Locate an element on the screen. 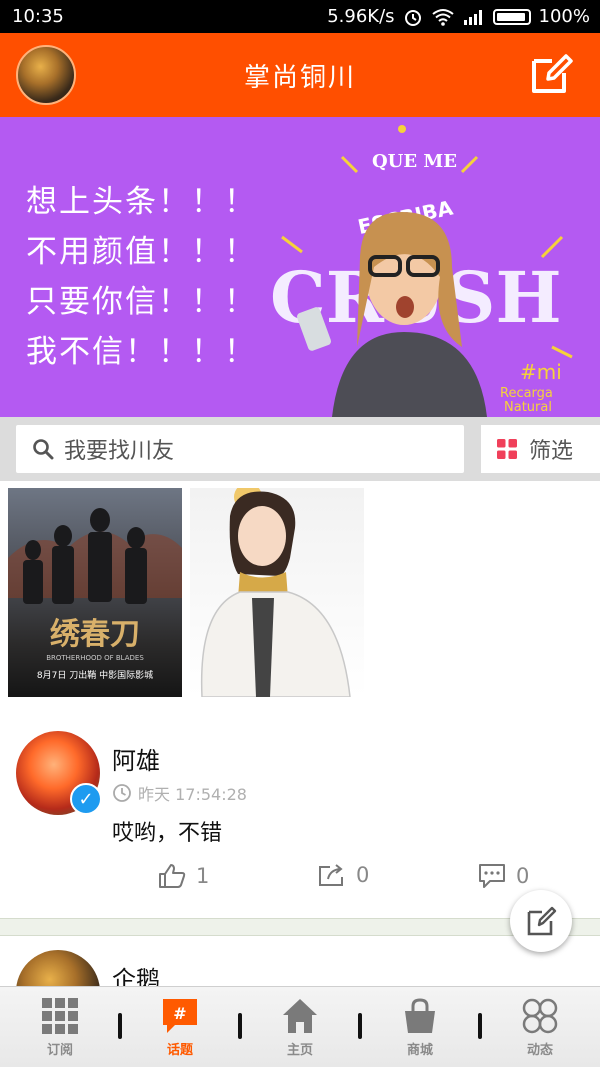  page-title: 掌尚铜川 is located at coordinates (299, 77).